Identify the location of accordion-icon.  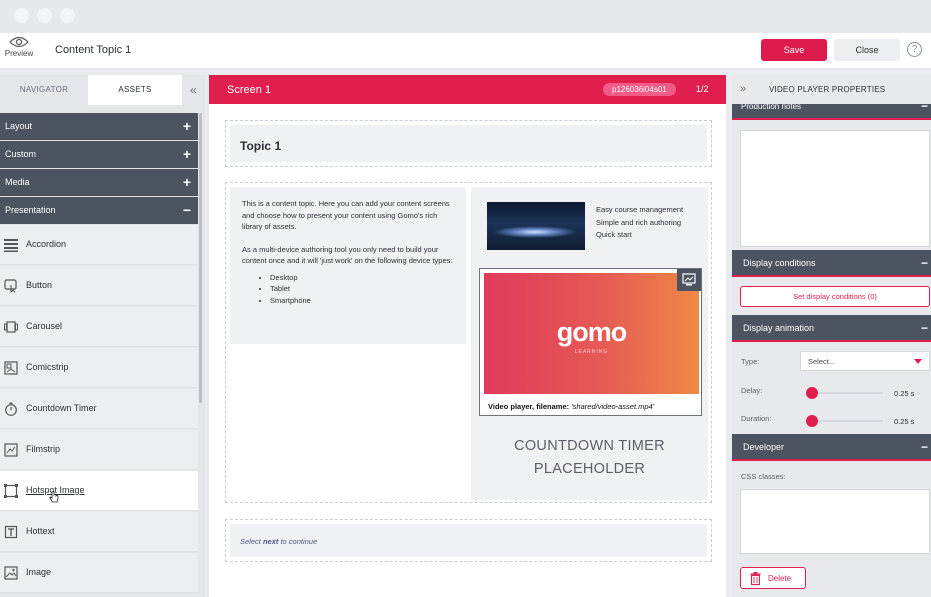
(11, 245).